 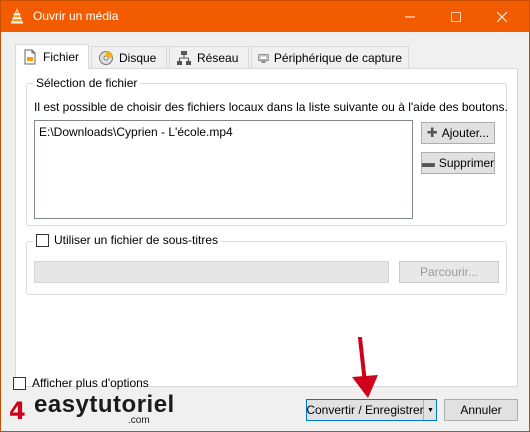 I want to click on tab-label: Périphérique de capture, so click(x=337, y=57).